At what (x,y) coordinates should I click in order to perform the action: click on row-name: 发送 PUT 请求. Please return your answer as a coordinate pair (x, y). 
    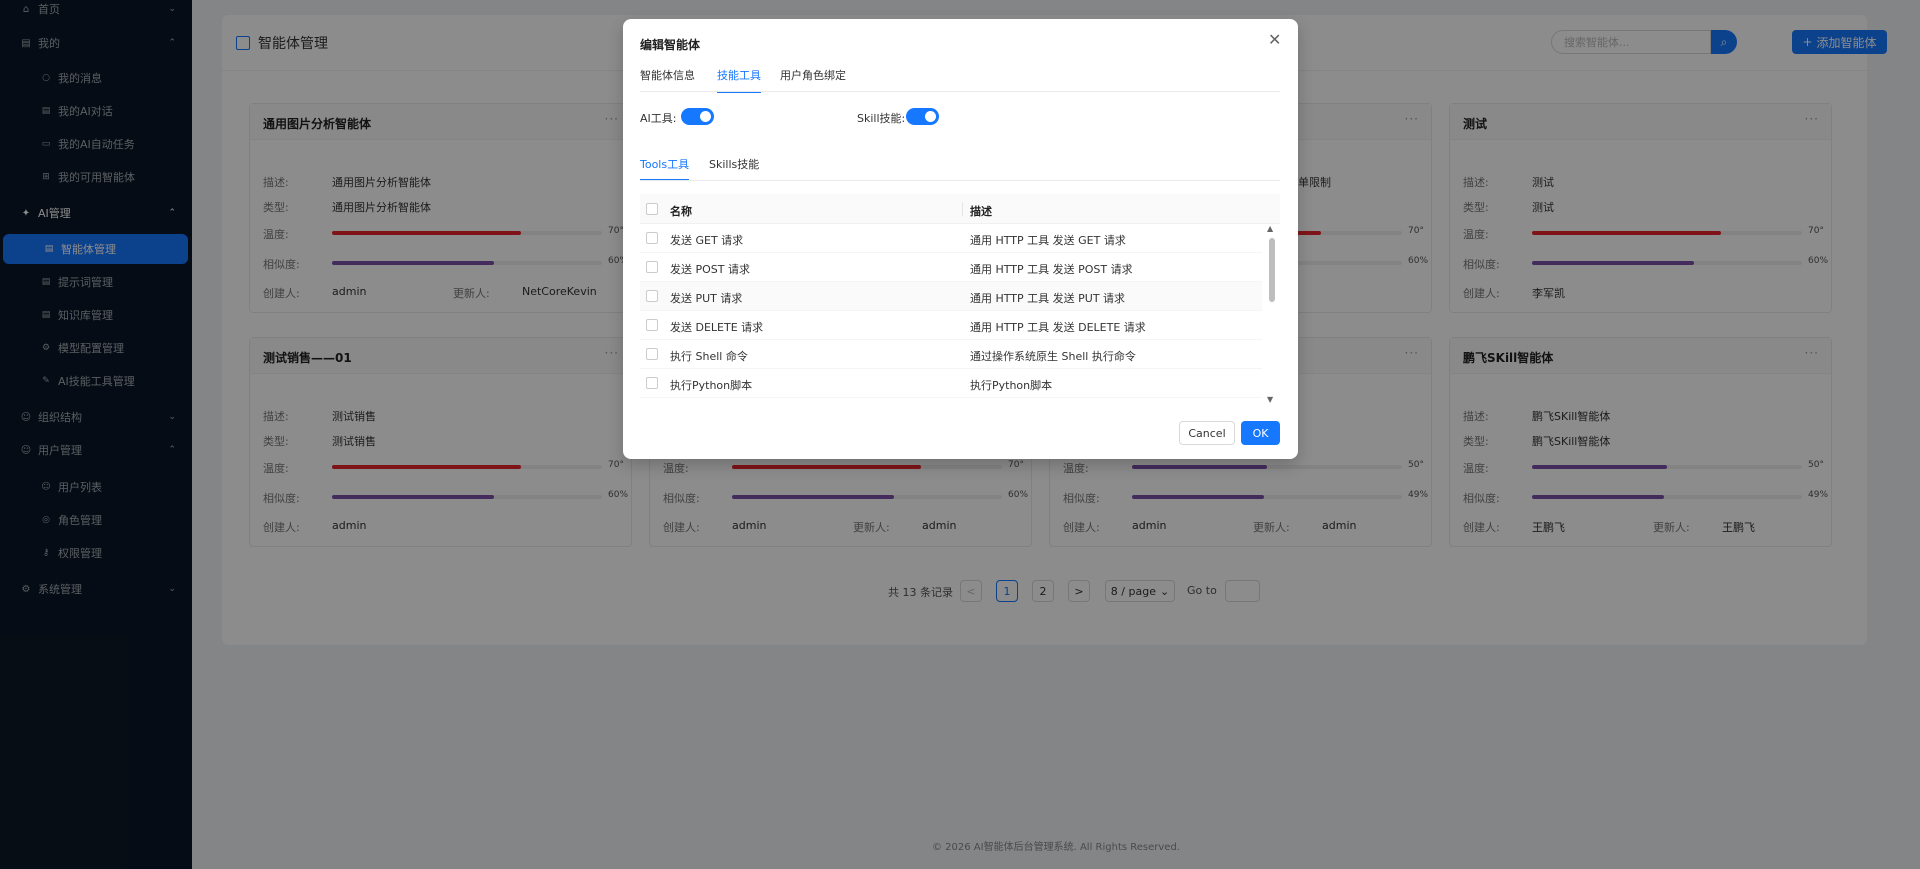
    Looking at the image, I should click on (706, 298).